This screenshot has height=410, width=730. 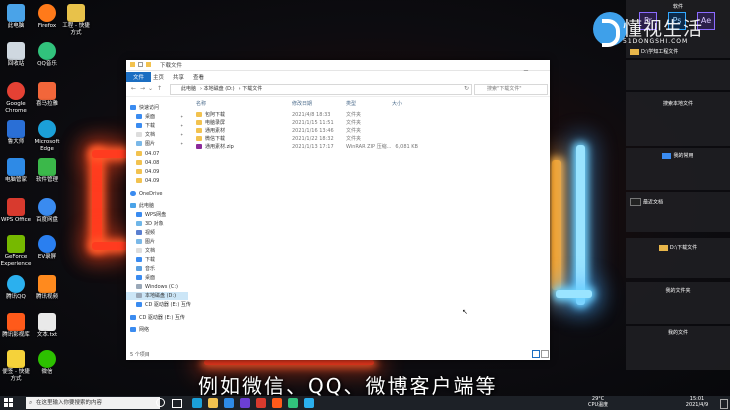 What do you see at coordinates (145, 135) in the screenshot?
I see `nav-documents: 文档` at bounding box center [145, 135].